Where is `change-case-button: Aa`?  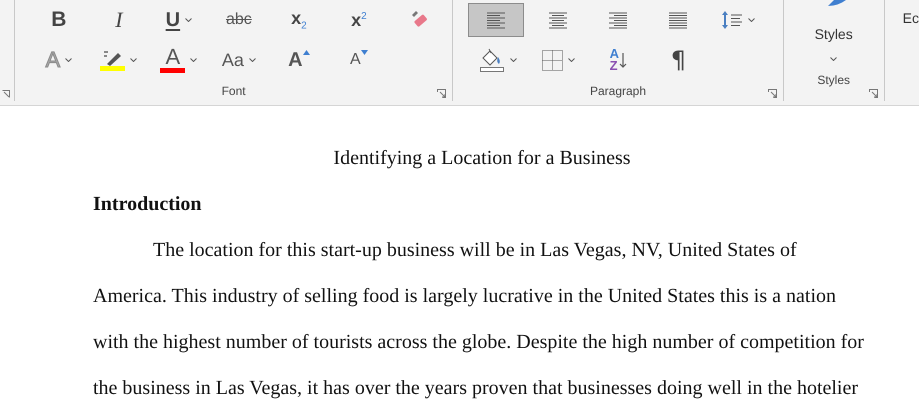
change-case-button: Aa is located at coordinates (238, 60).